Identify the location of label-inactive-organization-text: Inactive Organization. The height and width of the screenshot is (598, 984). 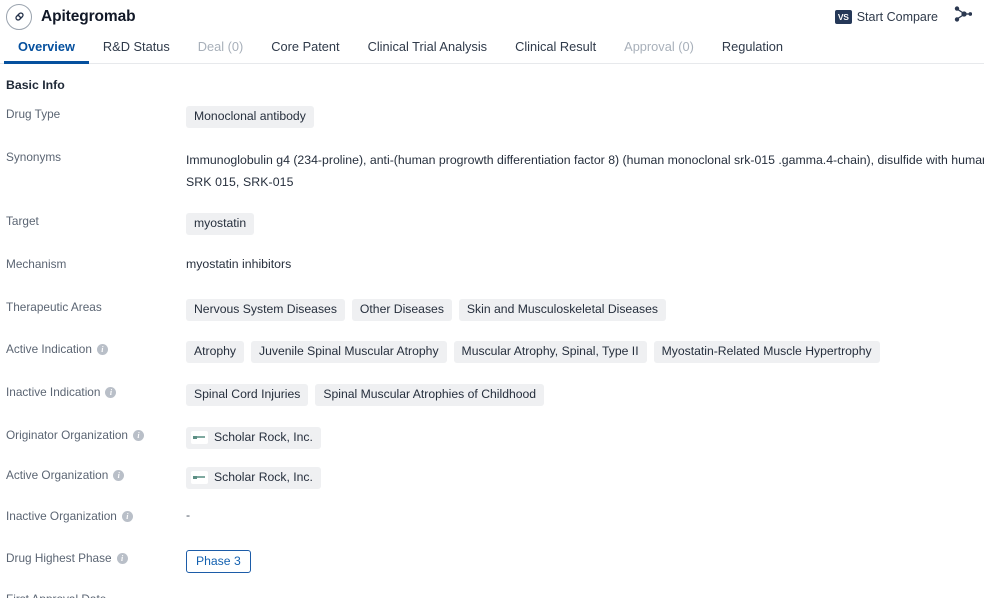
(61, 516).